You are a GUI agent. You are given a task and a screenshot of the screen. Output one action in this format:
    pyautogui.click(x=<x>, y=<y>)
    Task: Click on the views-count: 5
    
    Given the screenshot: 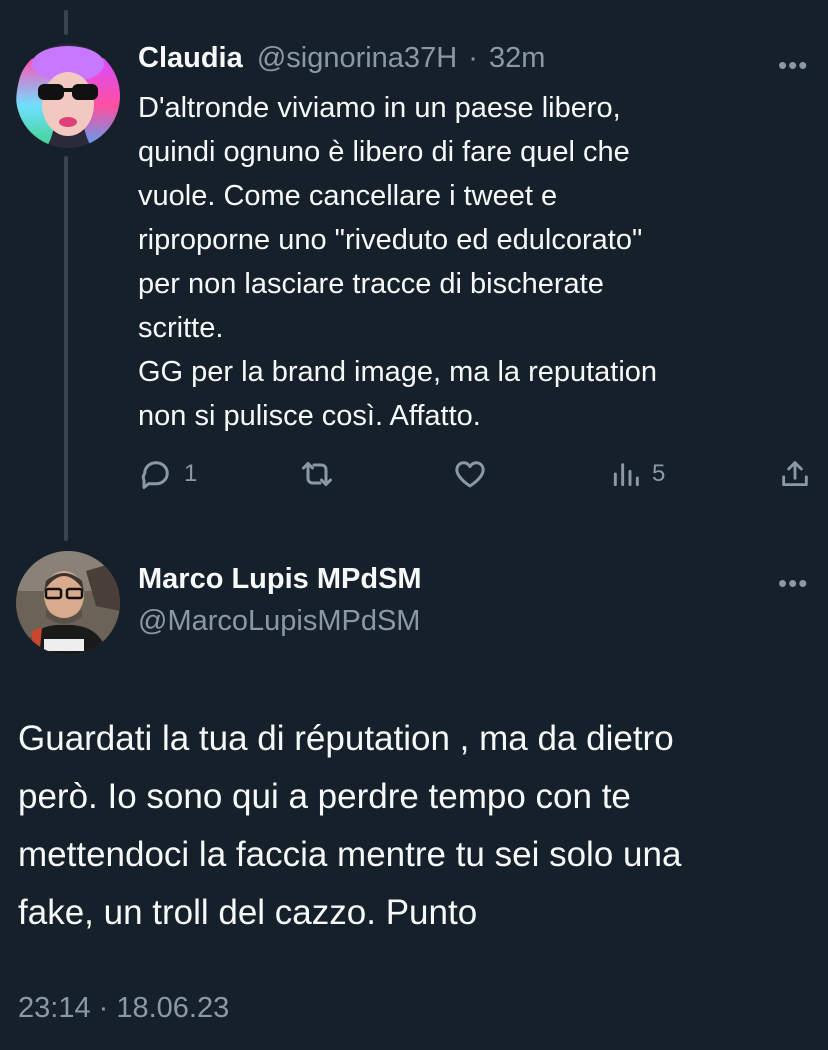 What is the action you would take?
    pyautogui.click(x=659, y=473)
    